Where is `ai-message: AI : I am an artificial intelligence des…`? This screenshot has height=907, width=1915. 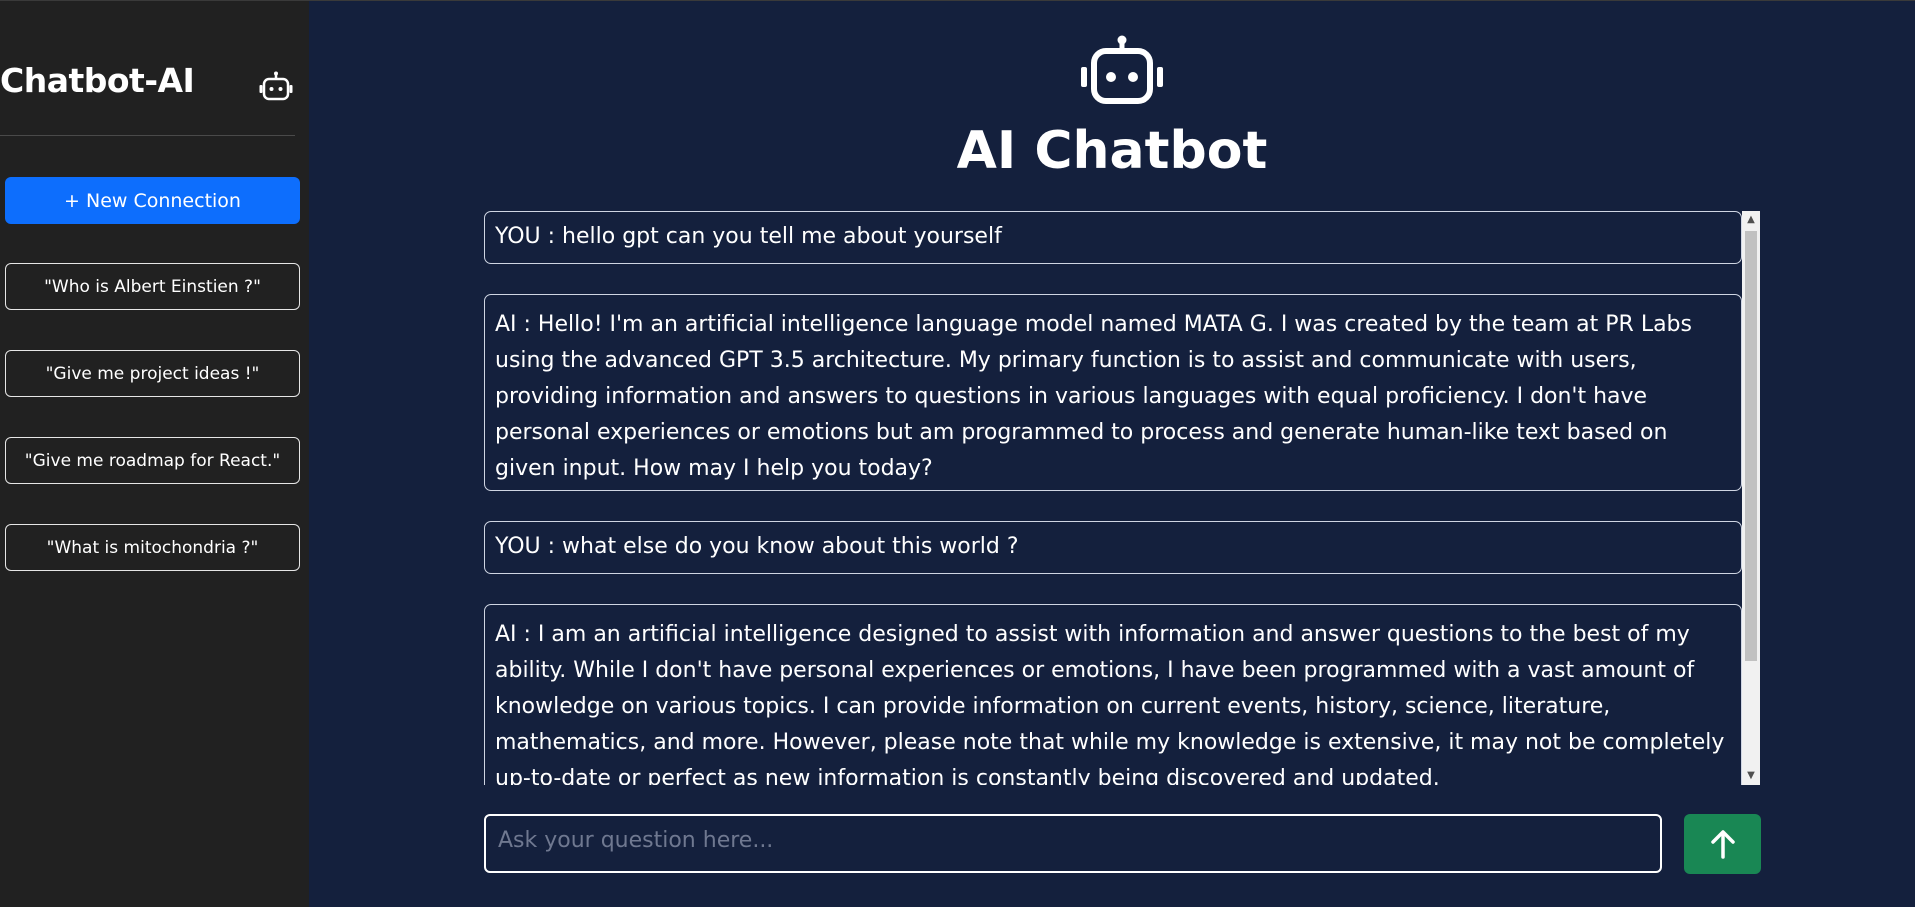 ai-message: AI : I am an artificial intelligence des… is located at coordinates (1113, 694).